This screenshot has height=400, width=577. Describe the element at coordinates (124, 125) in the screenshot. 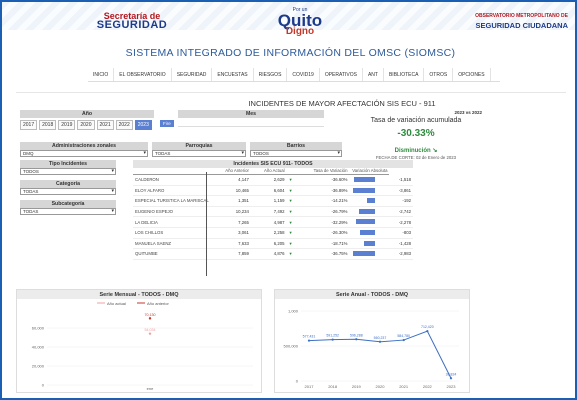

I see `year-button-2022: 2022` at that location.